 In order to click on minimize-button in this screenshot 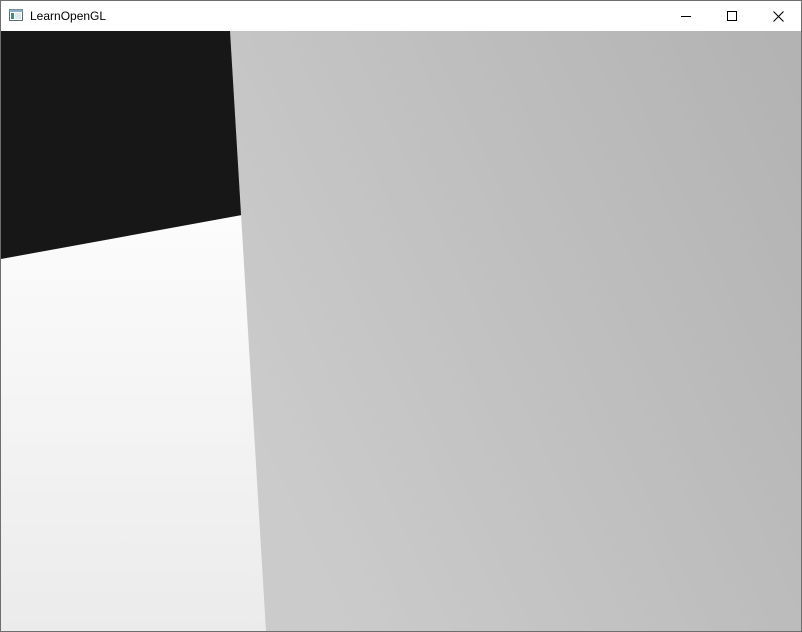, I will do `click(686, 16)`.